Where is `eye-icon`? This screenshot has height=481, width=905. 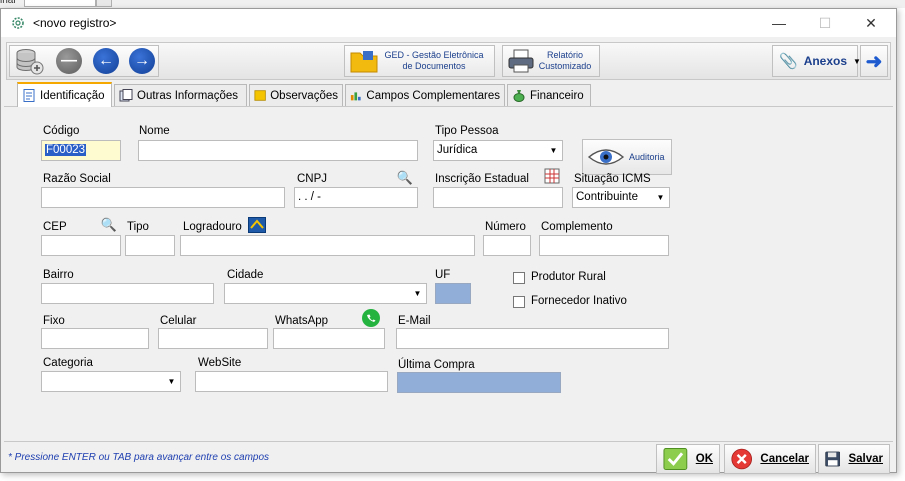
eye-icon is located at coordinates (606, 157).